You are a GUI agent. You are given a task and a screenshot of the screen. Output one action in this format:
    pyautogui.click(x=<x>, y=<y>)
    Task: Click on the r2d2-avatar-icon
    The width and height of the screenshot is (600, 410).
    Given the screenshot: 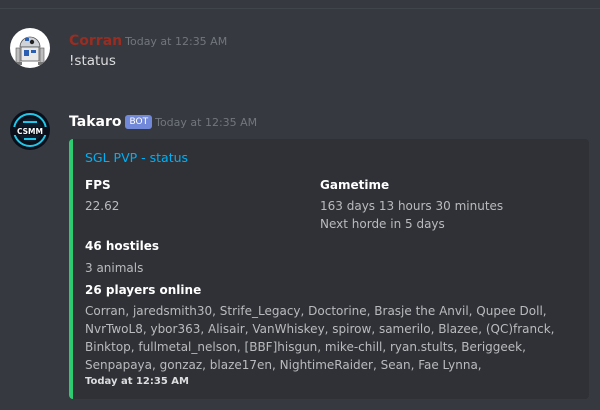 What is the action you would take?
    pyautogui.click(x=30, y=48)
    